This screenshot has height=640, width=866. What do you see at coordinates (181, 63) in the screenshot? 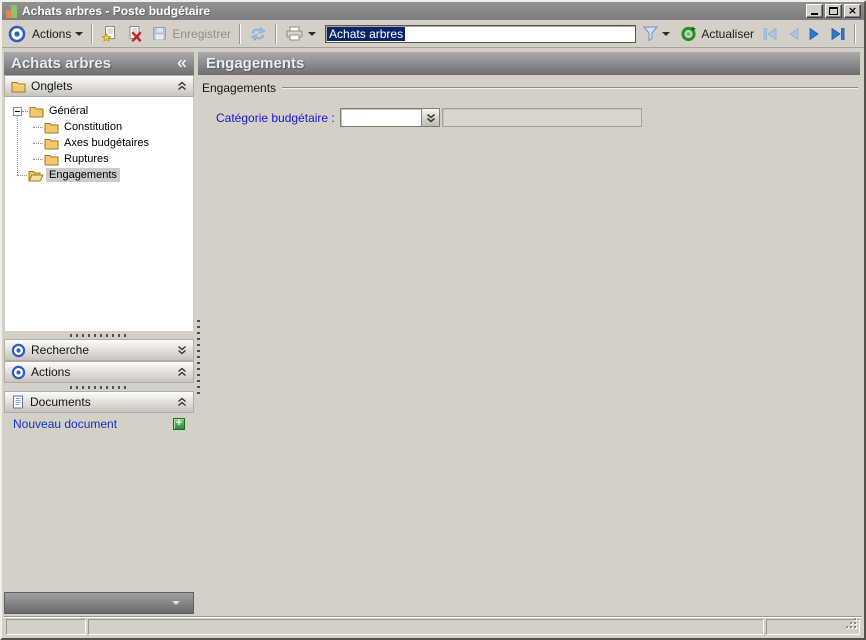
I see `collapse-sidebar-button` at bounding box center [181, 63].